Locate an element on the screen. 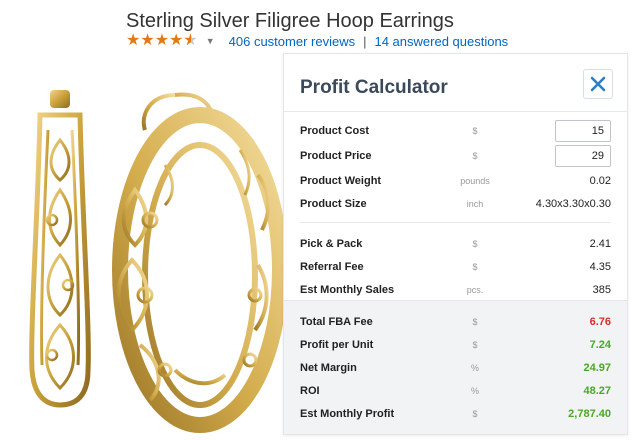 This screenshot has height=440, width=642. row-value: 385 is located at coordinates (601, 289).